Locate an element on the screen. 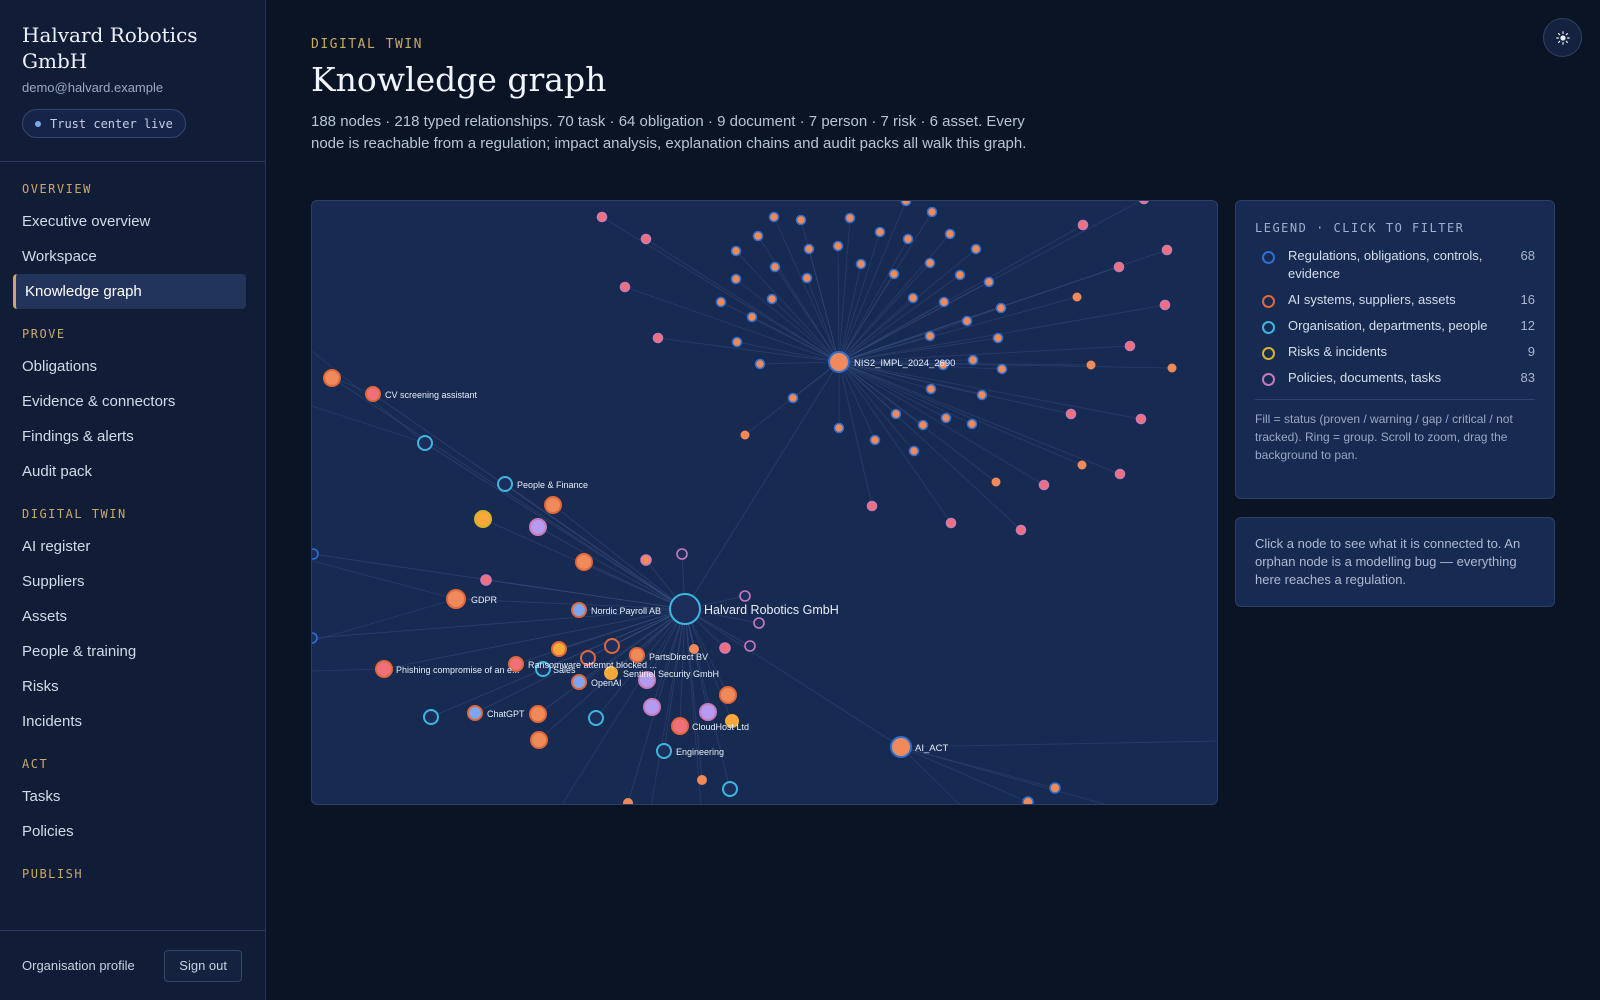 The height and width of the screenshot is (1000, 1600). sidebar-item-obligations: Obligations is located at coordinates (125, 366).